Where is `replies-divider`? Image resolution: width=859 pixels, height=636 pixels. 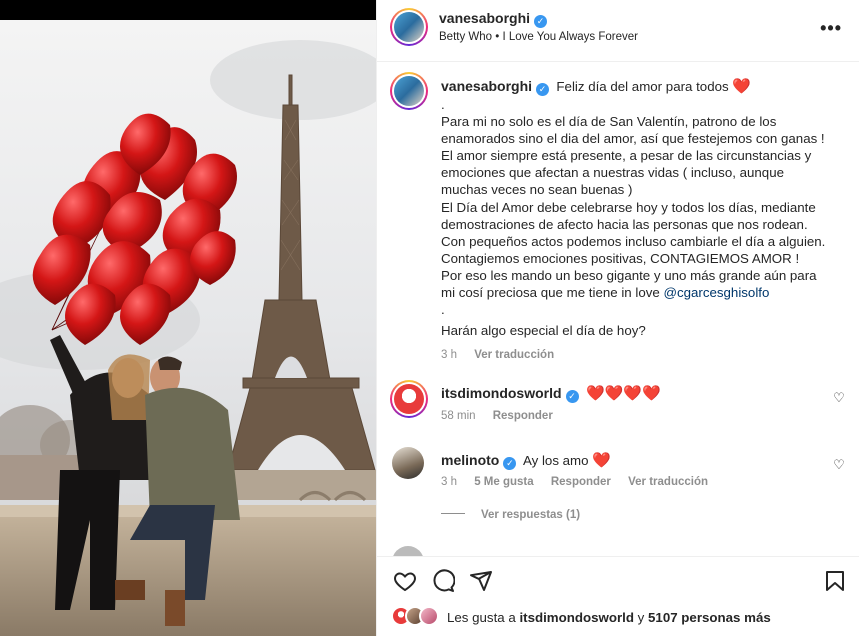 replies-divider is located at coordinates (453, 513).